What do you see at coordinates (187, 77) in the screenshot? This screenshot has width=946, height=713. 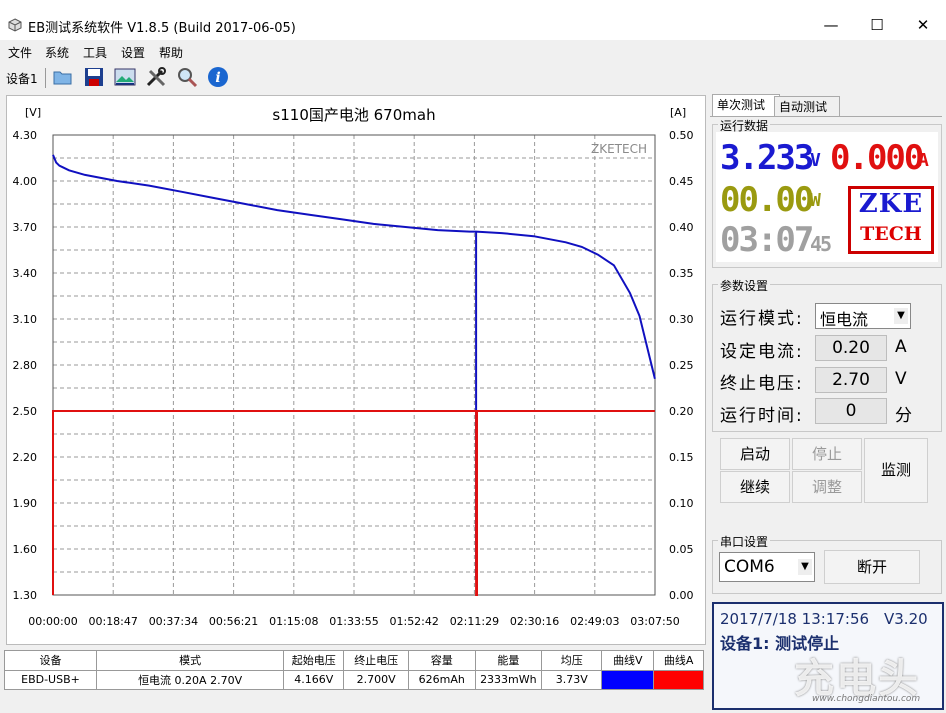 I see `magnifier-icon` at bounding box center [187, 77].